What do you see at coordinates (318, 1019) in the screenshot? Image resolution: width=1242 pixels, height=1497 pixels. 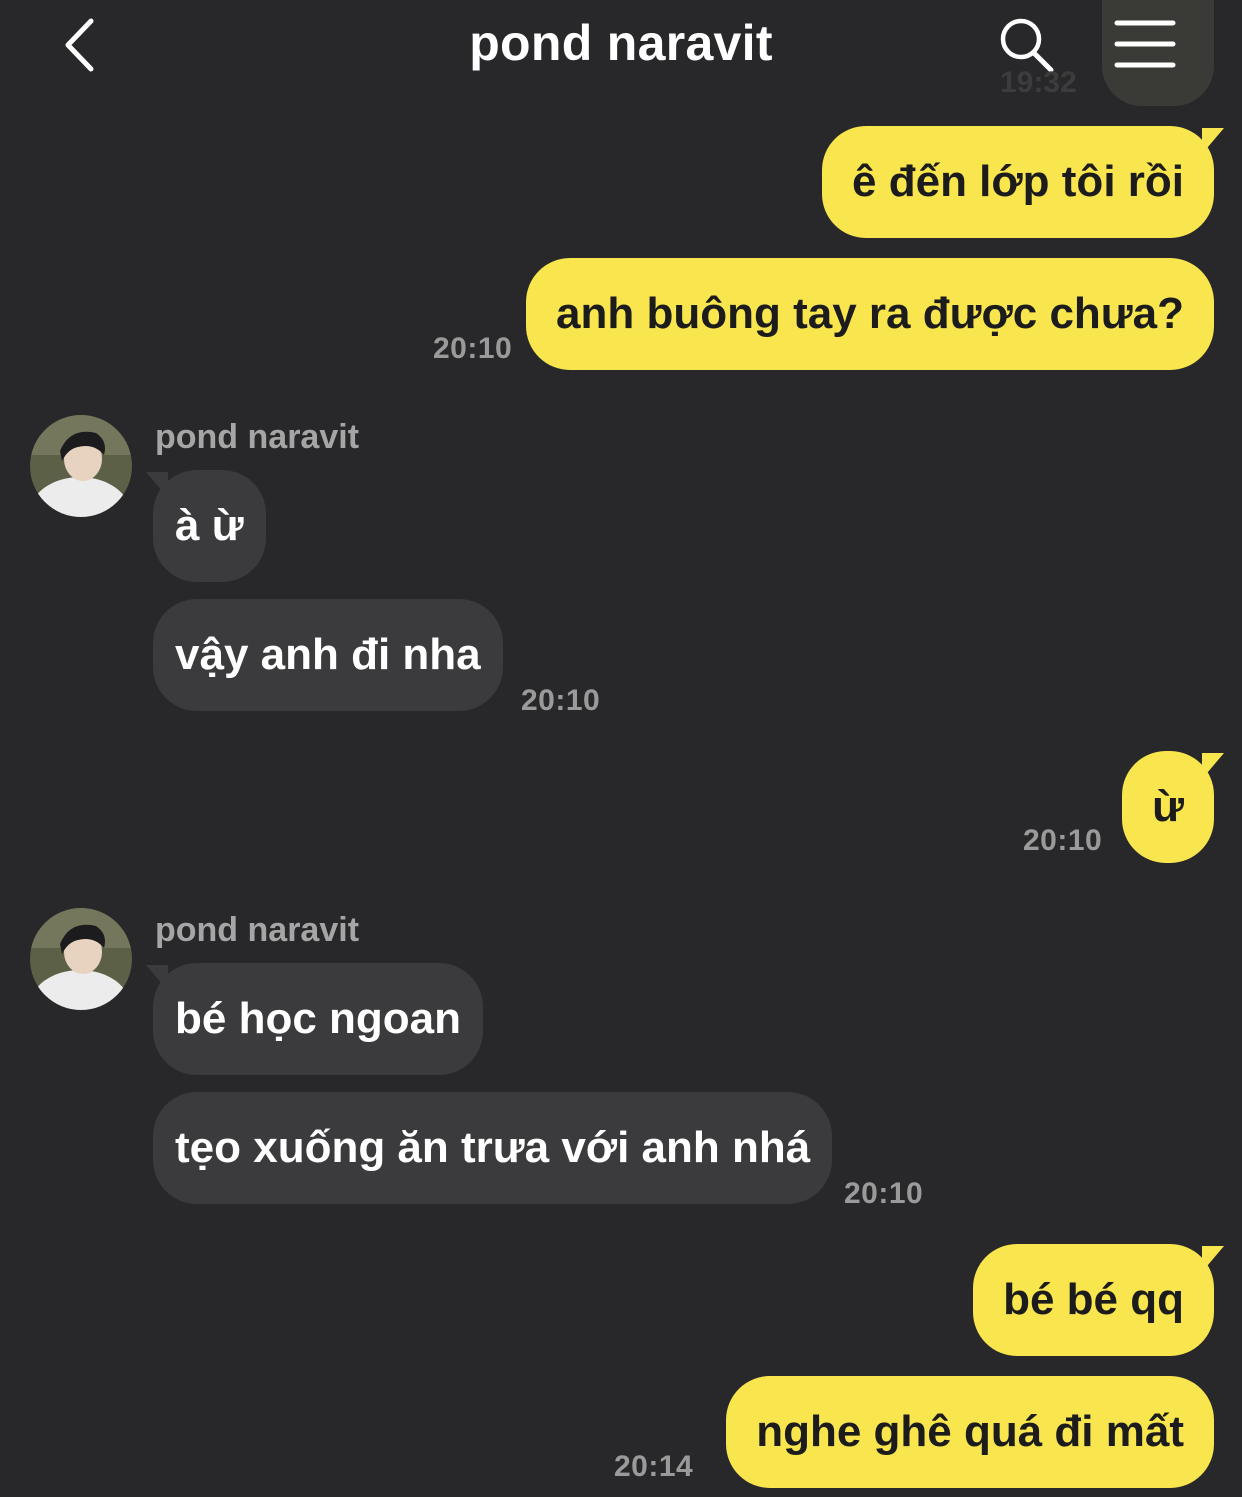 I see `incoming-message-bubble: bé học ngoan` at bounding box center [318, 1019].